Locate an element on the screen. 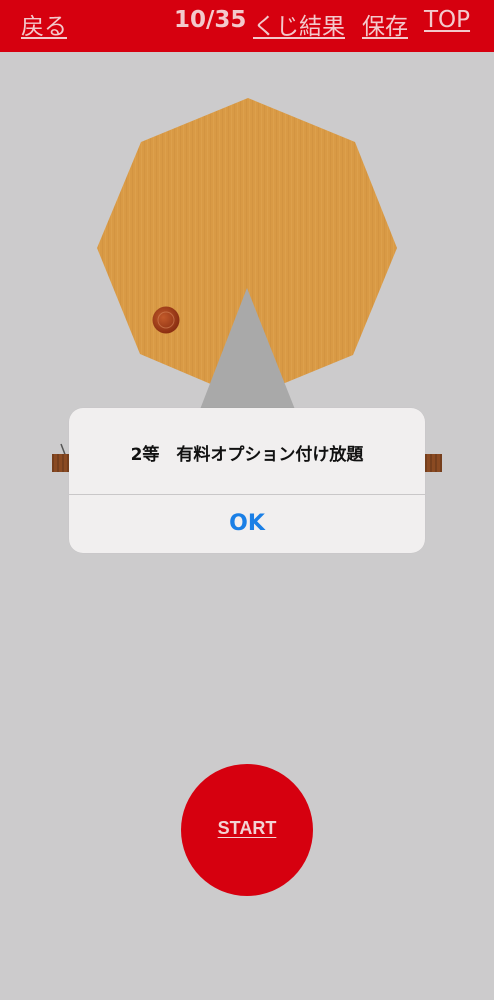  header-bar: 戻る 10/35 くじ結果 保存 TOP is located at coordinates (247, 26).